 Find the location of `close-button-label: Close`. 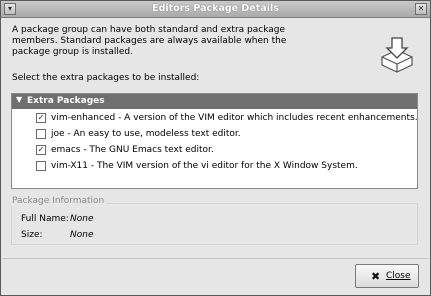

close-button-label: Close is located at coordinates (398, 276).